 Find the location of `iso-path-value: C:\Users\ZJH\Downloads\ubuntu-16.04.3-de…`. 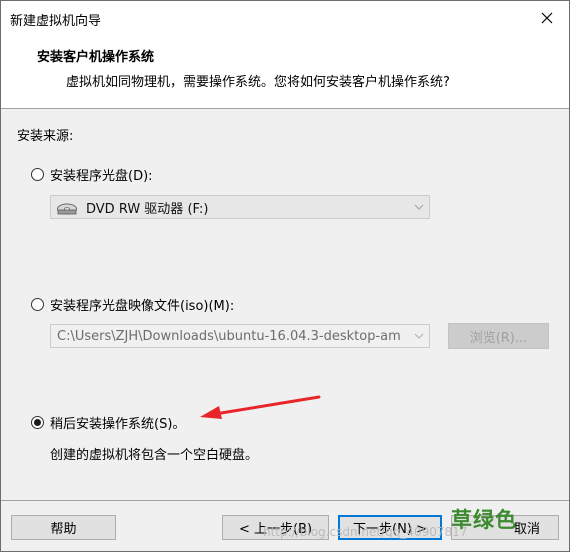

iso-path-value: C:\Users\ZJH\Downloads\ubuntu-16.04.3-de… is located at coordinates (229, 336).